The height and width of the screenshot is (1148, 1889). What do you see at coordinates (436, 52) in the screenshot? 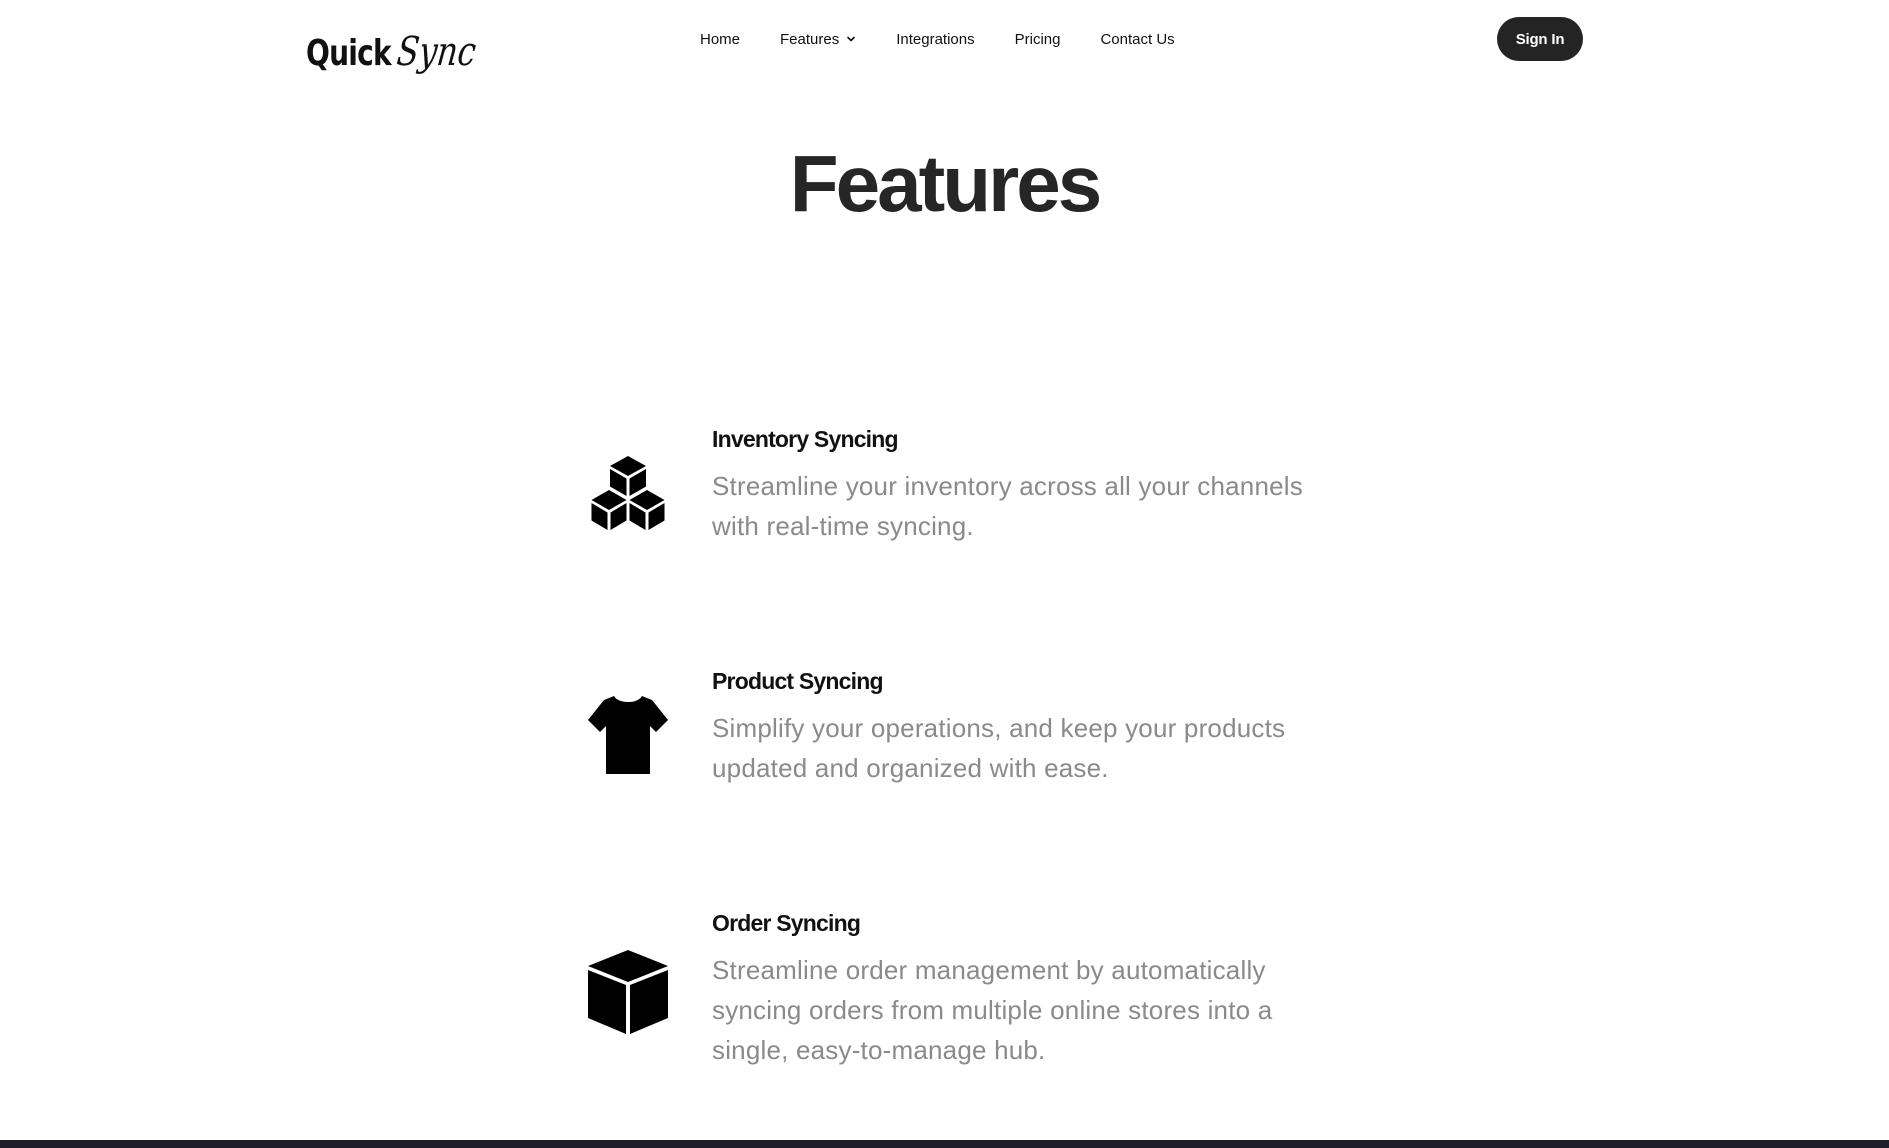
I see `logo-text-sync: Sync` at bounding box center [436, 52].